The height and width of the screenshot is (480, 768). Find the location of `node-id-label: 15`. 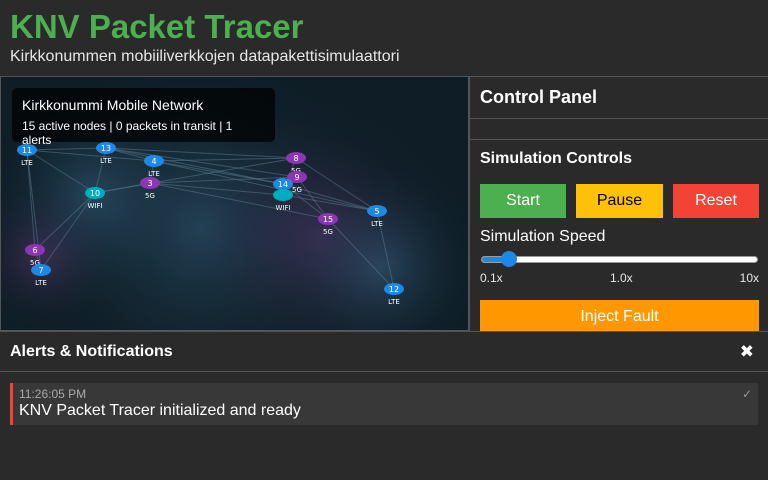

node-id-label: 15 is located at coordinates (328, 219).